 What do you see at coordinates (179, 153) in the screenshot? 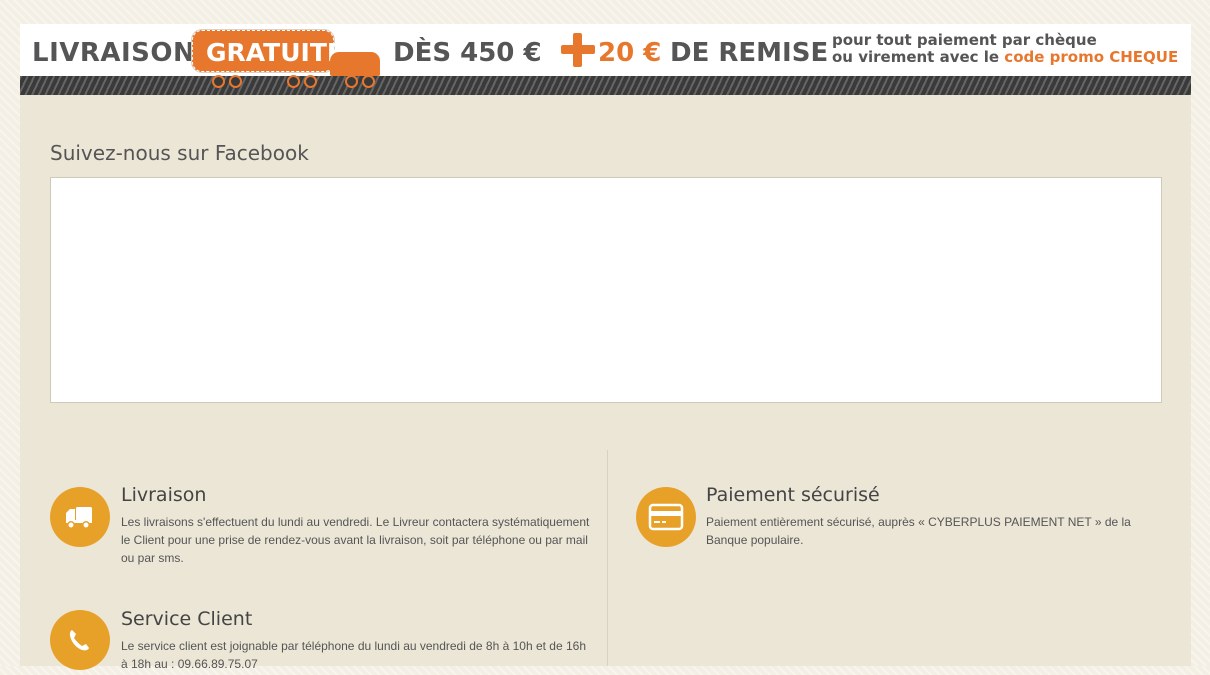
I see `facebook-title: Suivez-nous sur Facebook` at bounding box center [179, 153].